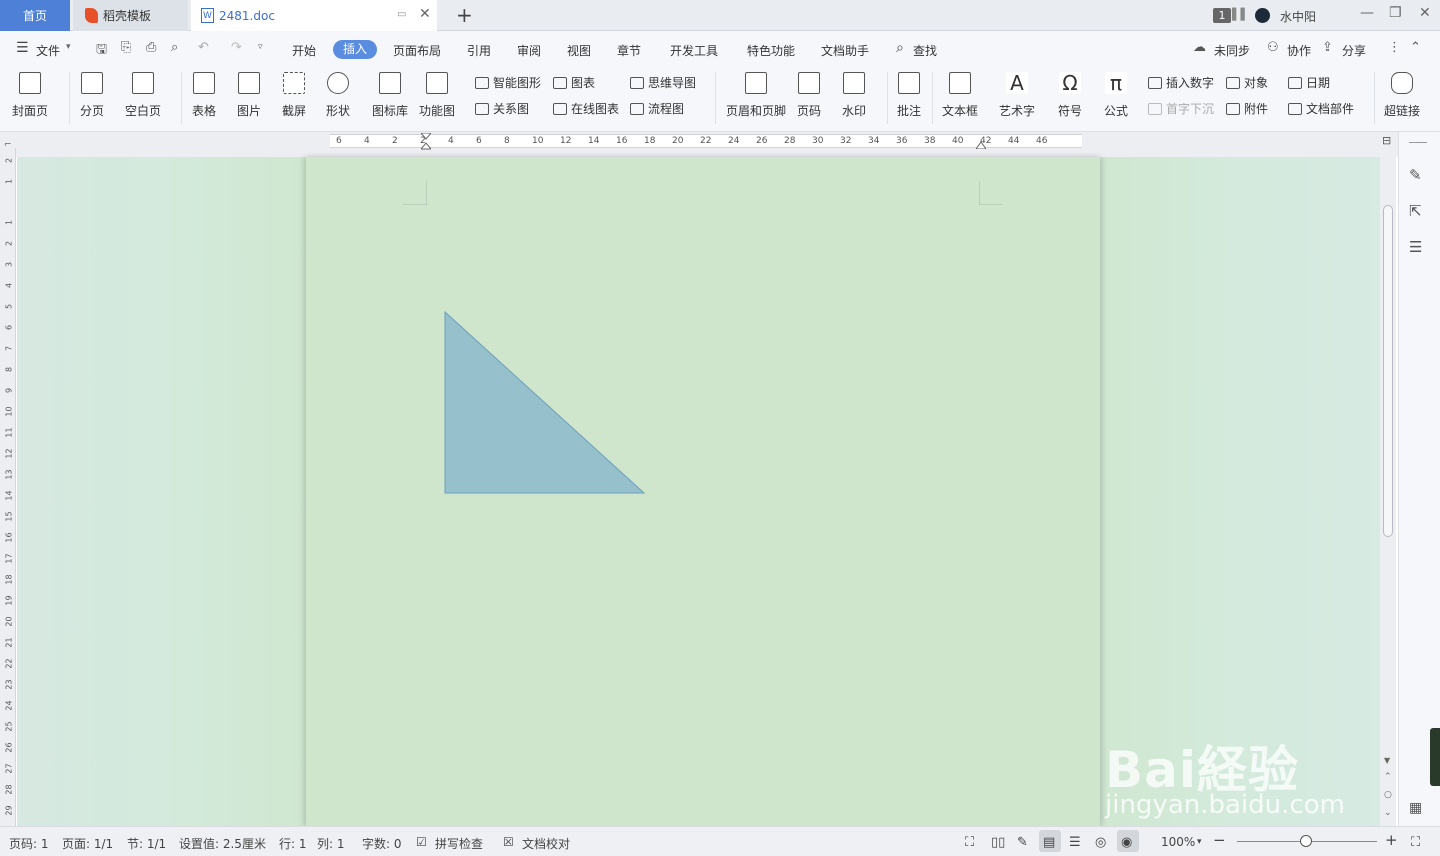  Describe the element at coordinates (1222, 15) in the screenshot. I see `window-count-badge: 1` at that location.